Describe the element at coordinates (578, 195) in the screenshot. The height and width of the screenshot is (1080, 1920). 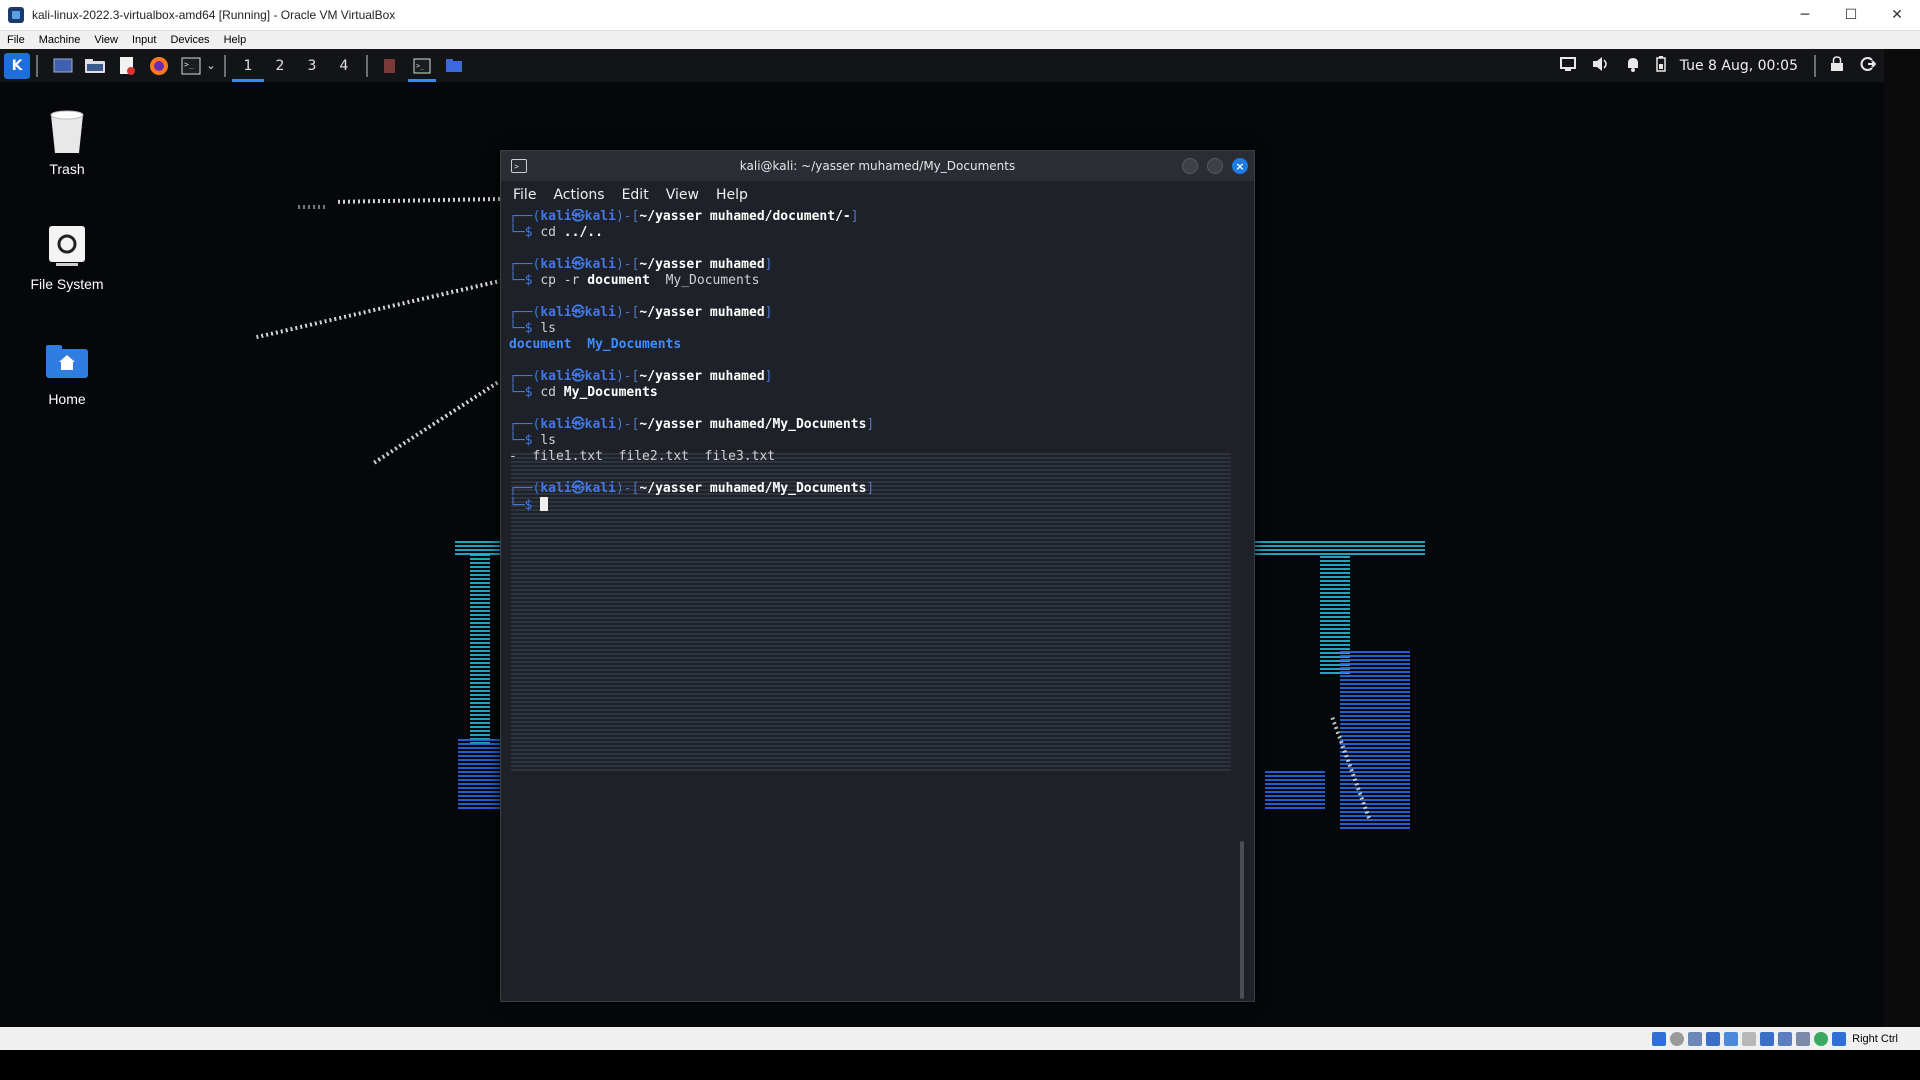
I see `terminal-menu-actions: Actions` at that location.